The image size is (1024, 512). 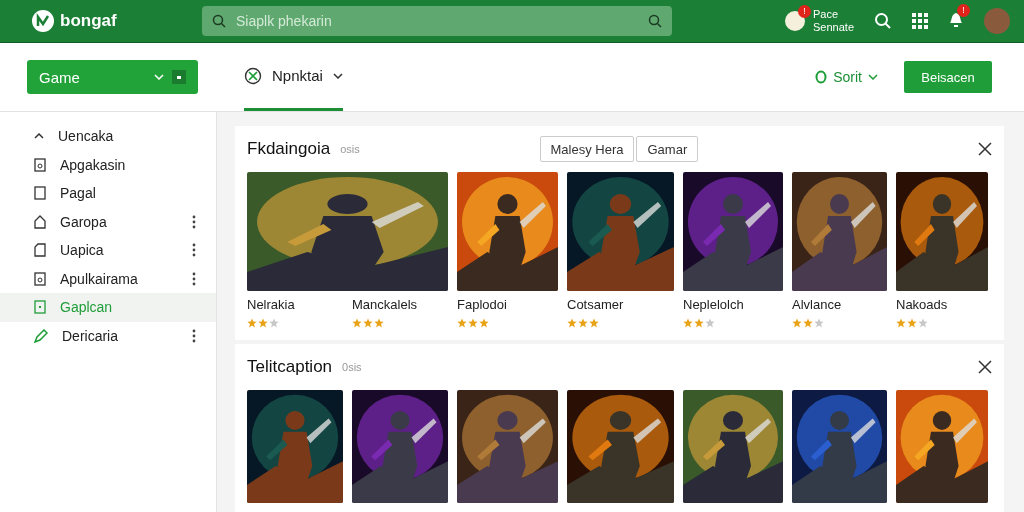 I want to click on game-title: Manckalels, so click(x=400, y=304).